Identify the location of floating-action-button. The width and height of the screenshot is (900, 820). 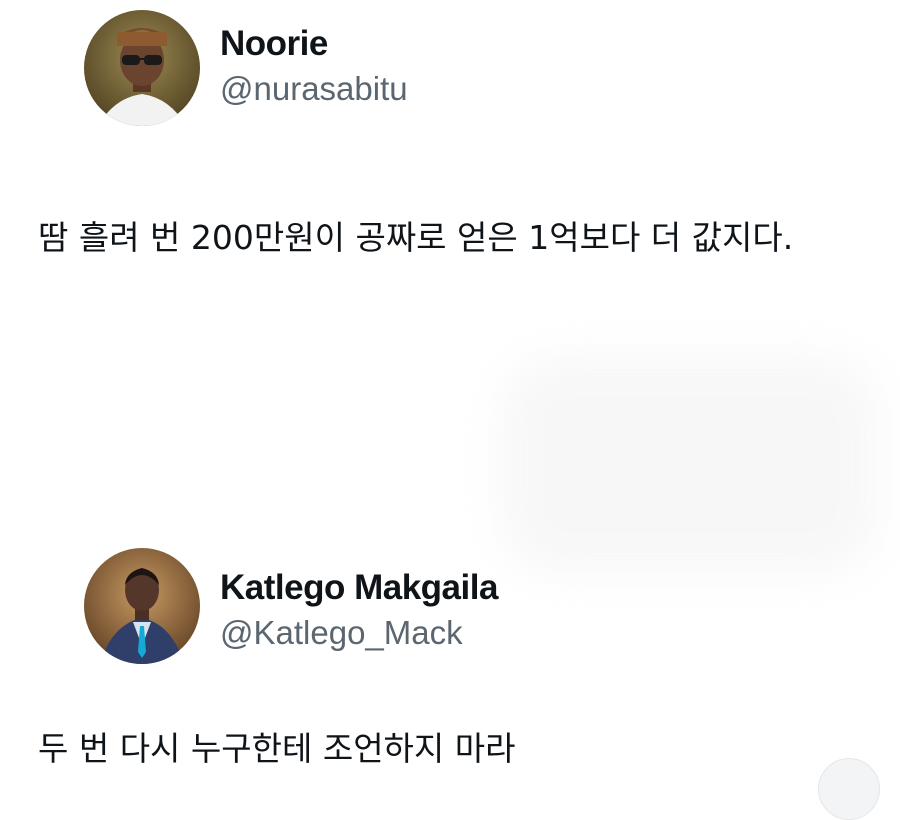
(849, 789).